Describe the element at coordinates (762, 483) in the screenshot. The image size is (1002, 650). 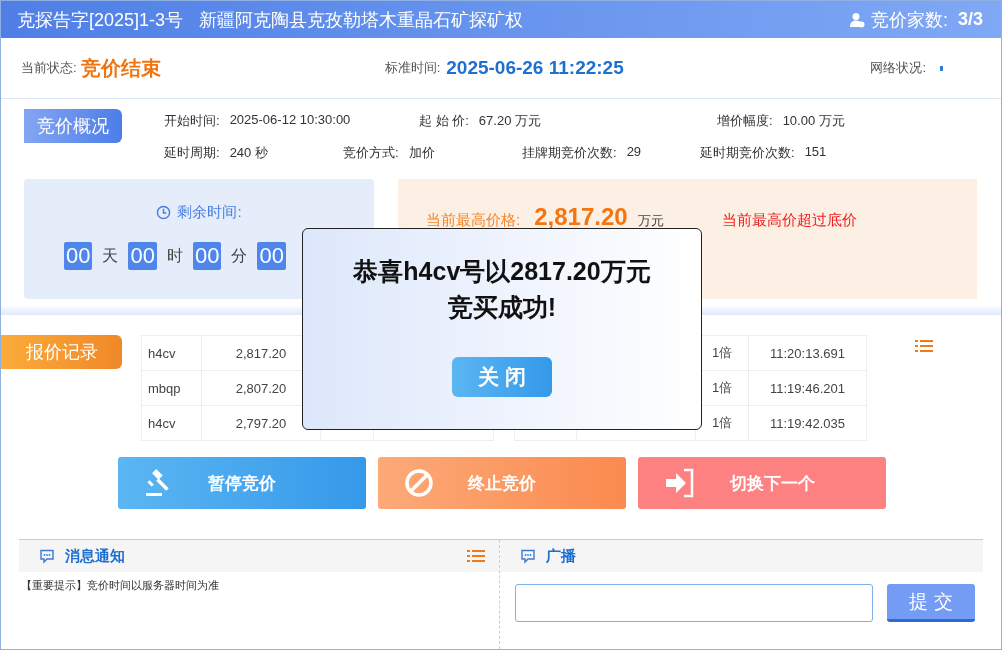
I see `next-button: 切换下一个` at that location.